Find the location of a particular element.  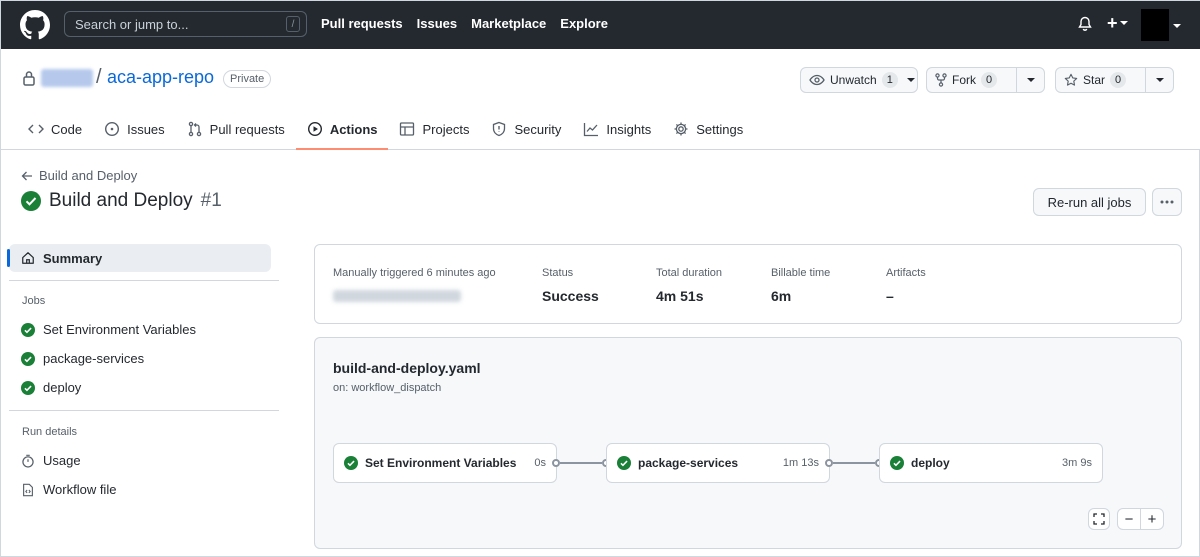

tab-label: Projects is located at coordinates (446, 129).